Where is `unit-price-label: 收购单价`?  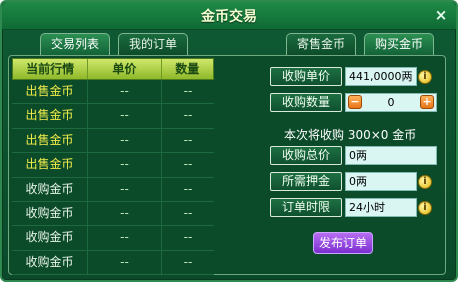
unit-price-label: 收购单价 is located at coordinates (306, 76).